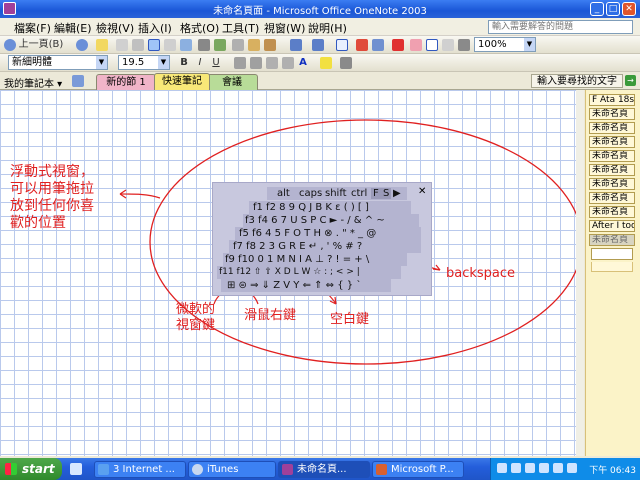 This screenshot has width=640, height=480. I want to click on page-tab-11: 未命名頁, so click(612, 240).